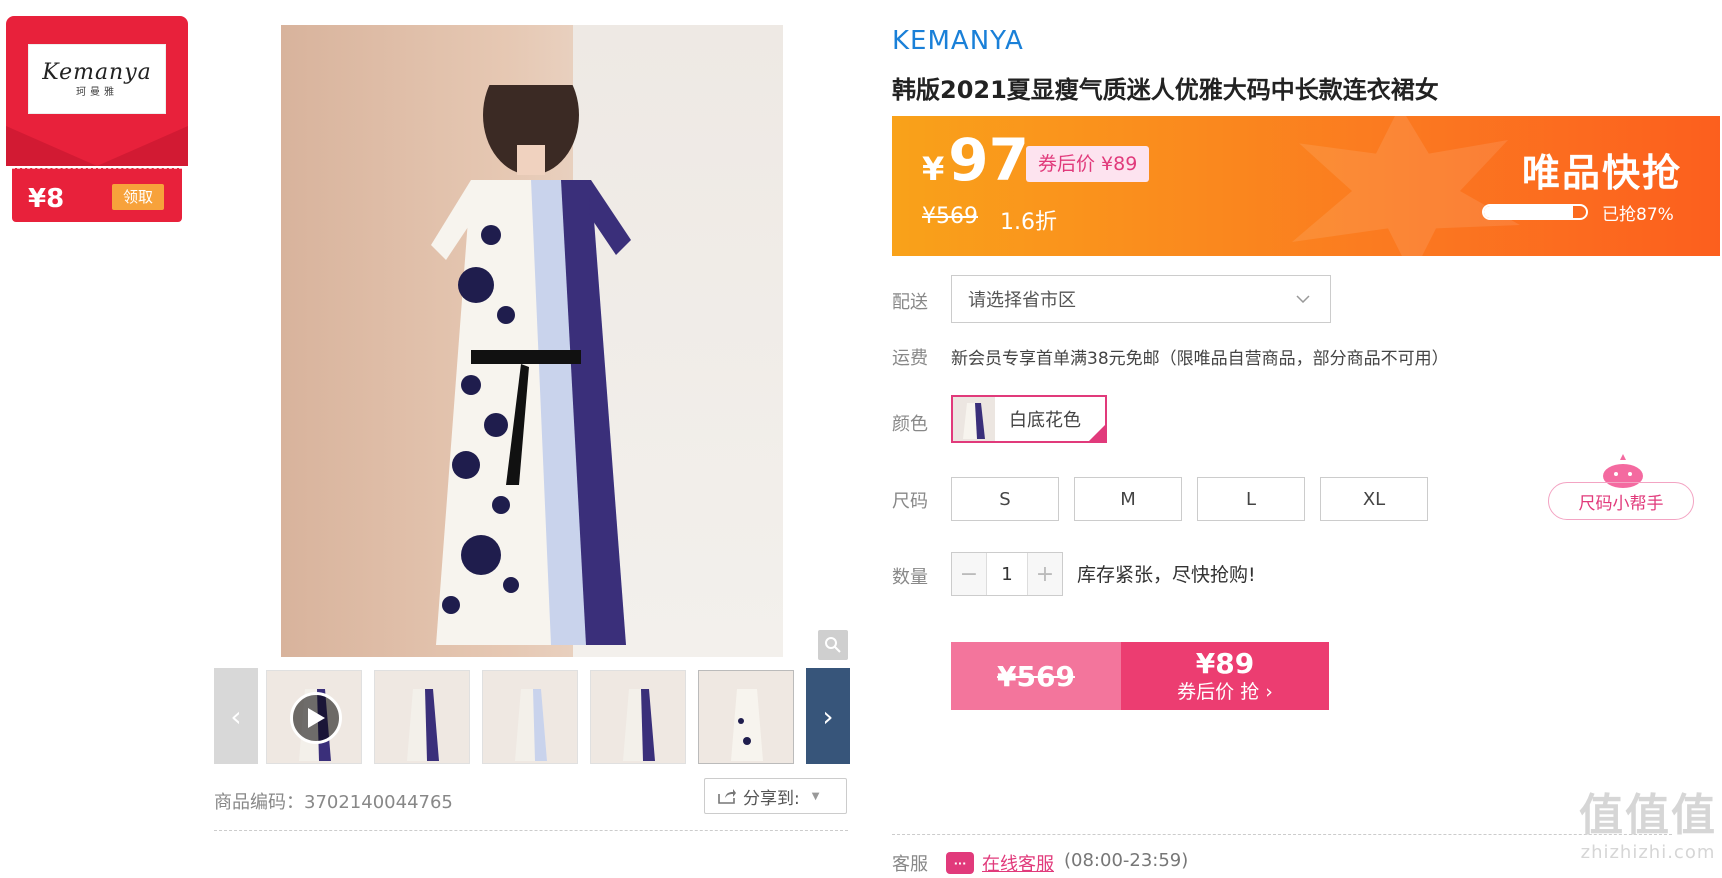 The image size is (1722, 878). Describe the element at coordinates (1045, 420) in the screenshot. I see `color-option-label: 白底花色` at that location.